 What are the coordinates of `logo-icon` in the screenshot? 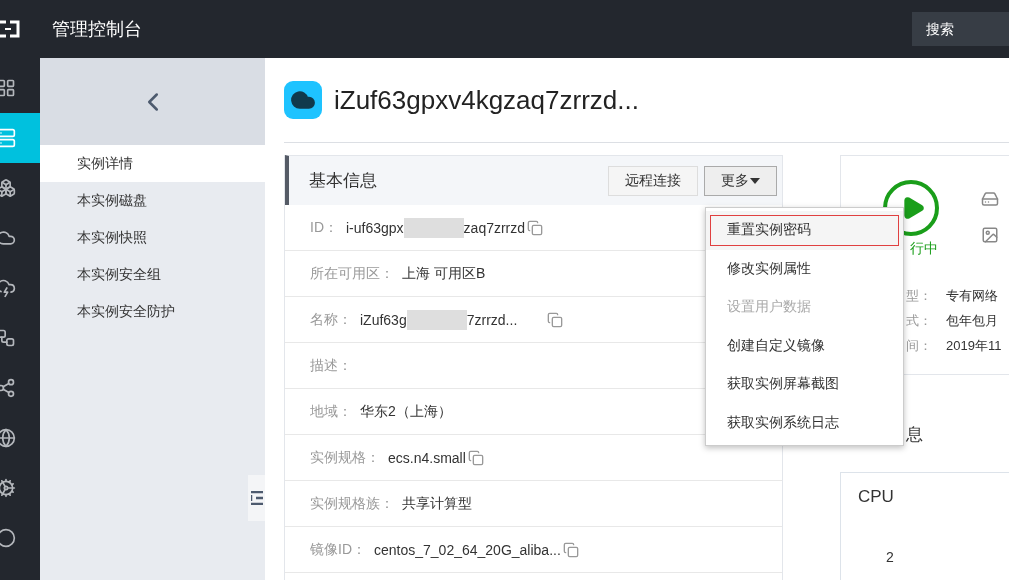 It's located at (10, 29).